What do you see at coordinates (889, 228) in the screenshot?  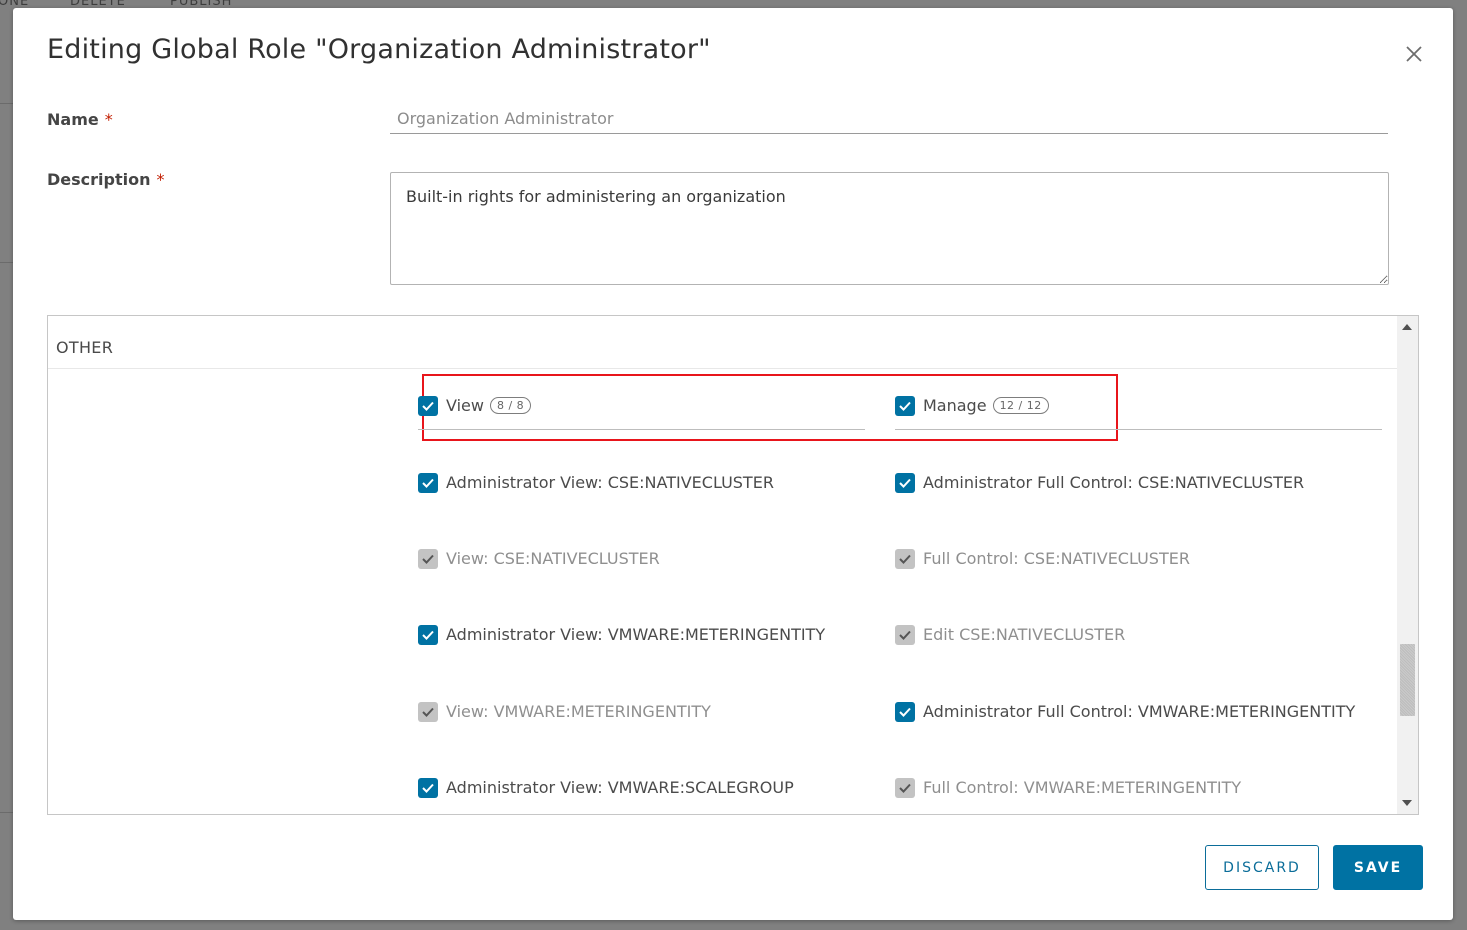 I see `description-textarea` at bounding box center [889, 228].